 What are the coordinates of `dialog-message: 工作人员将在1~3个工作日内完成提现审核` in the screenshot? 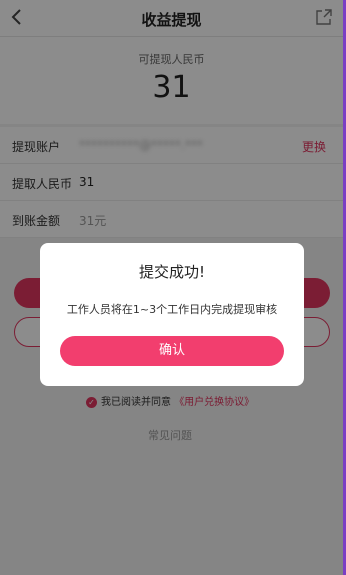 It's located at (172, 309).